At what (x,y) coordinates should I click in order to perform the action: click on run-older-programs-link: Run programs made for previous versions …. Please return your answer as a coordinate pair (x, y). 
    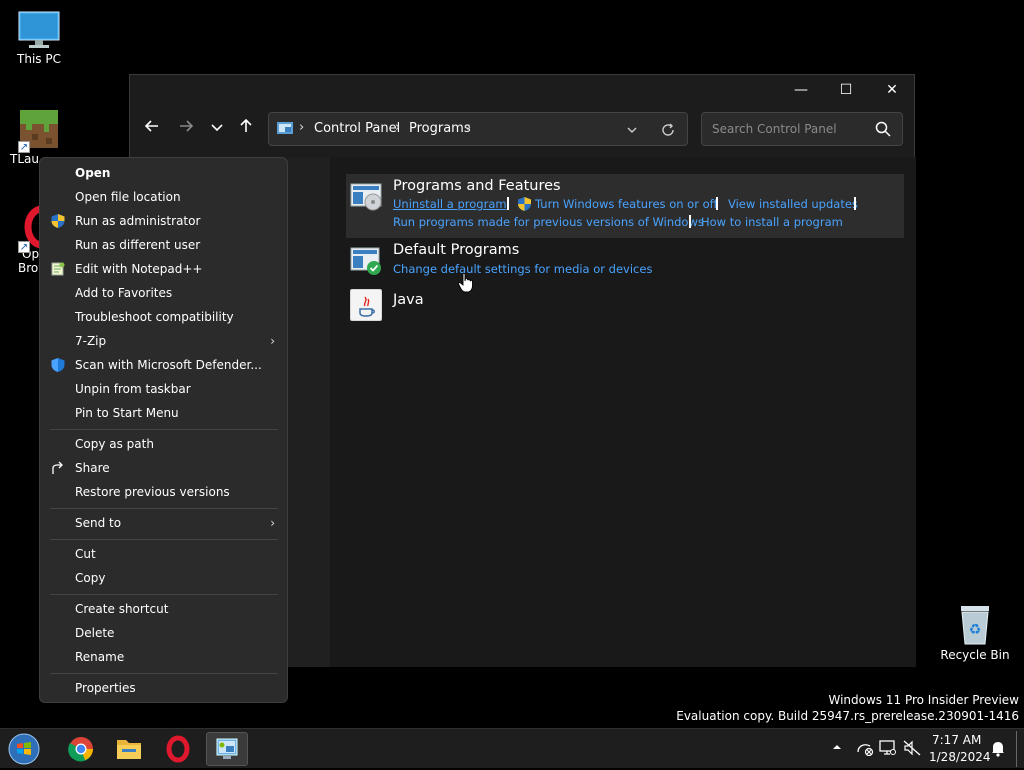
    Looking at the image, I should click on (548, 222).